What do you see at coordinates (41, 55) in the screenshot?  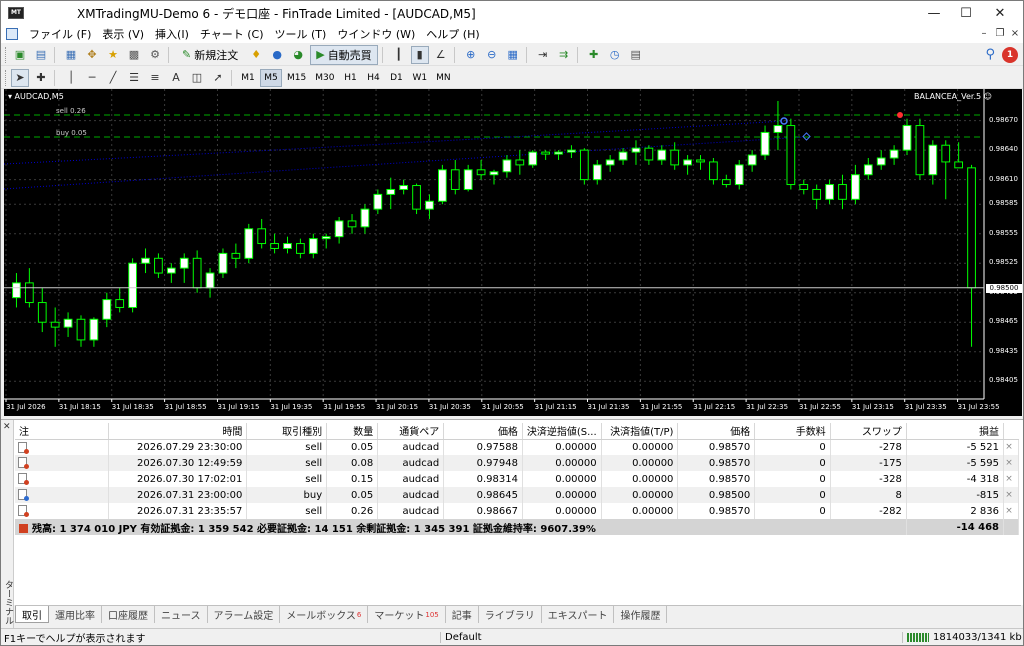 I see `profiles-icon: ▤` at bounding box center [41, 55].